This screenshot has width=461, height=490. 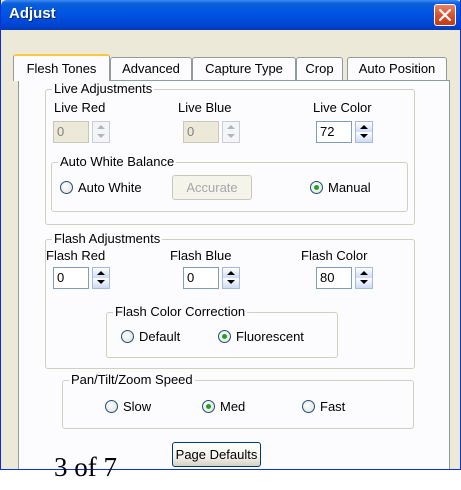 I want to click on flash-blue-field: 0, so click(x=201, y=278).